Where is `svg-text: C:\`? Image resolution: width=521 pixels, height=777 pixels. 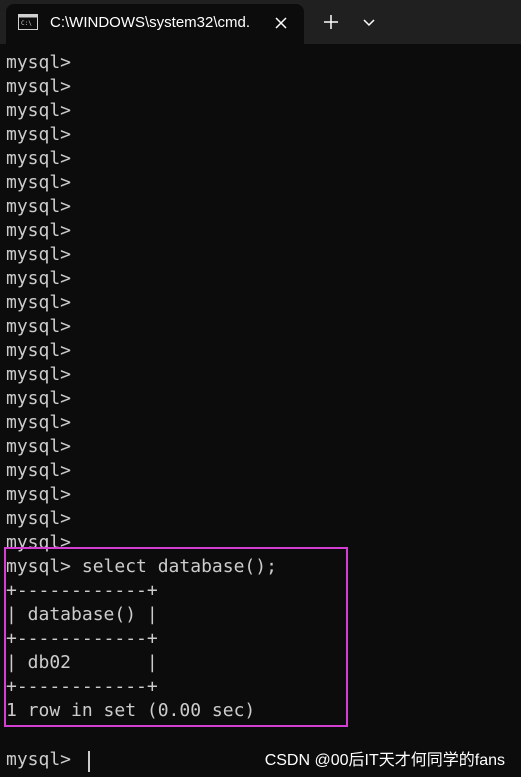
svg-text: C:\ is located at coordinates (26, 23).